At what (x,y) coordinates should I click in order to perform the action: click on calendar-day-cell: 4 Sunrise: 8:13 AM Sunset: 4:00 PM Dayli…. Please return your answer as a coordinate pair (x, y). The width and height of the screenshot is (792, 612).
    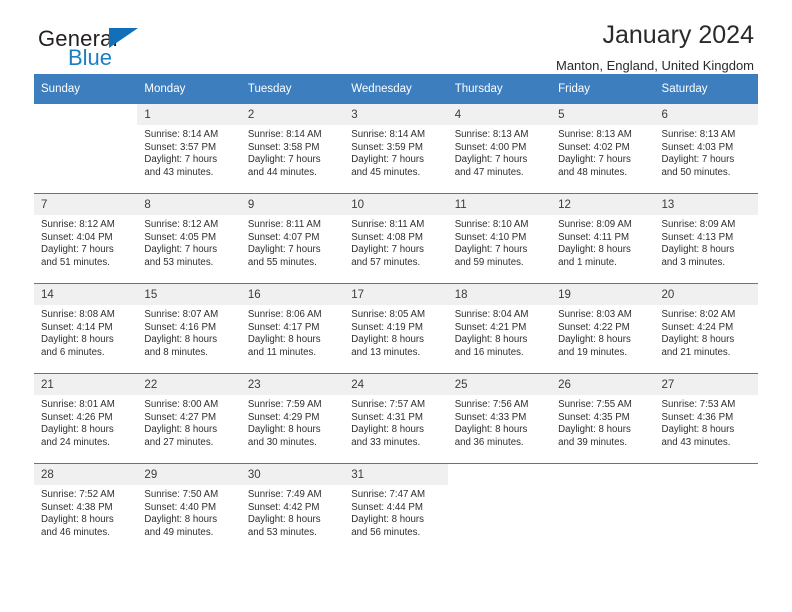
    Looking at the image, I should click on (499, 148).